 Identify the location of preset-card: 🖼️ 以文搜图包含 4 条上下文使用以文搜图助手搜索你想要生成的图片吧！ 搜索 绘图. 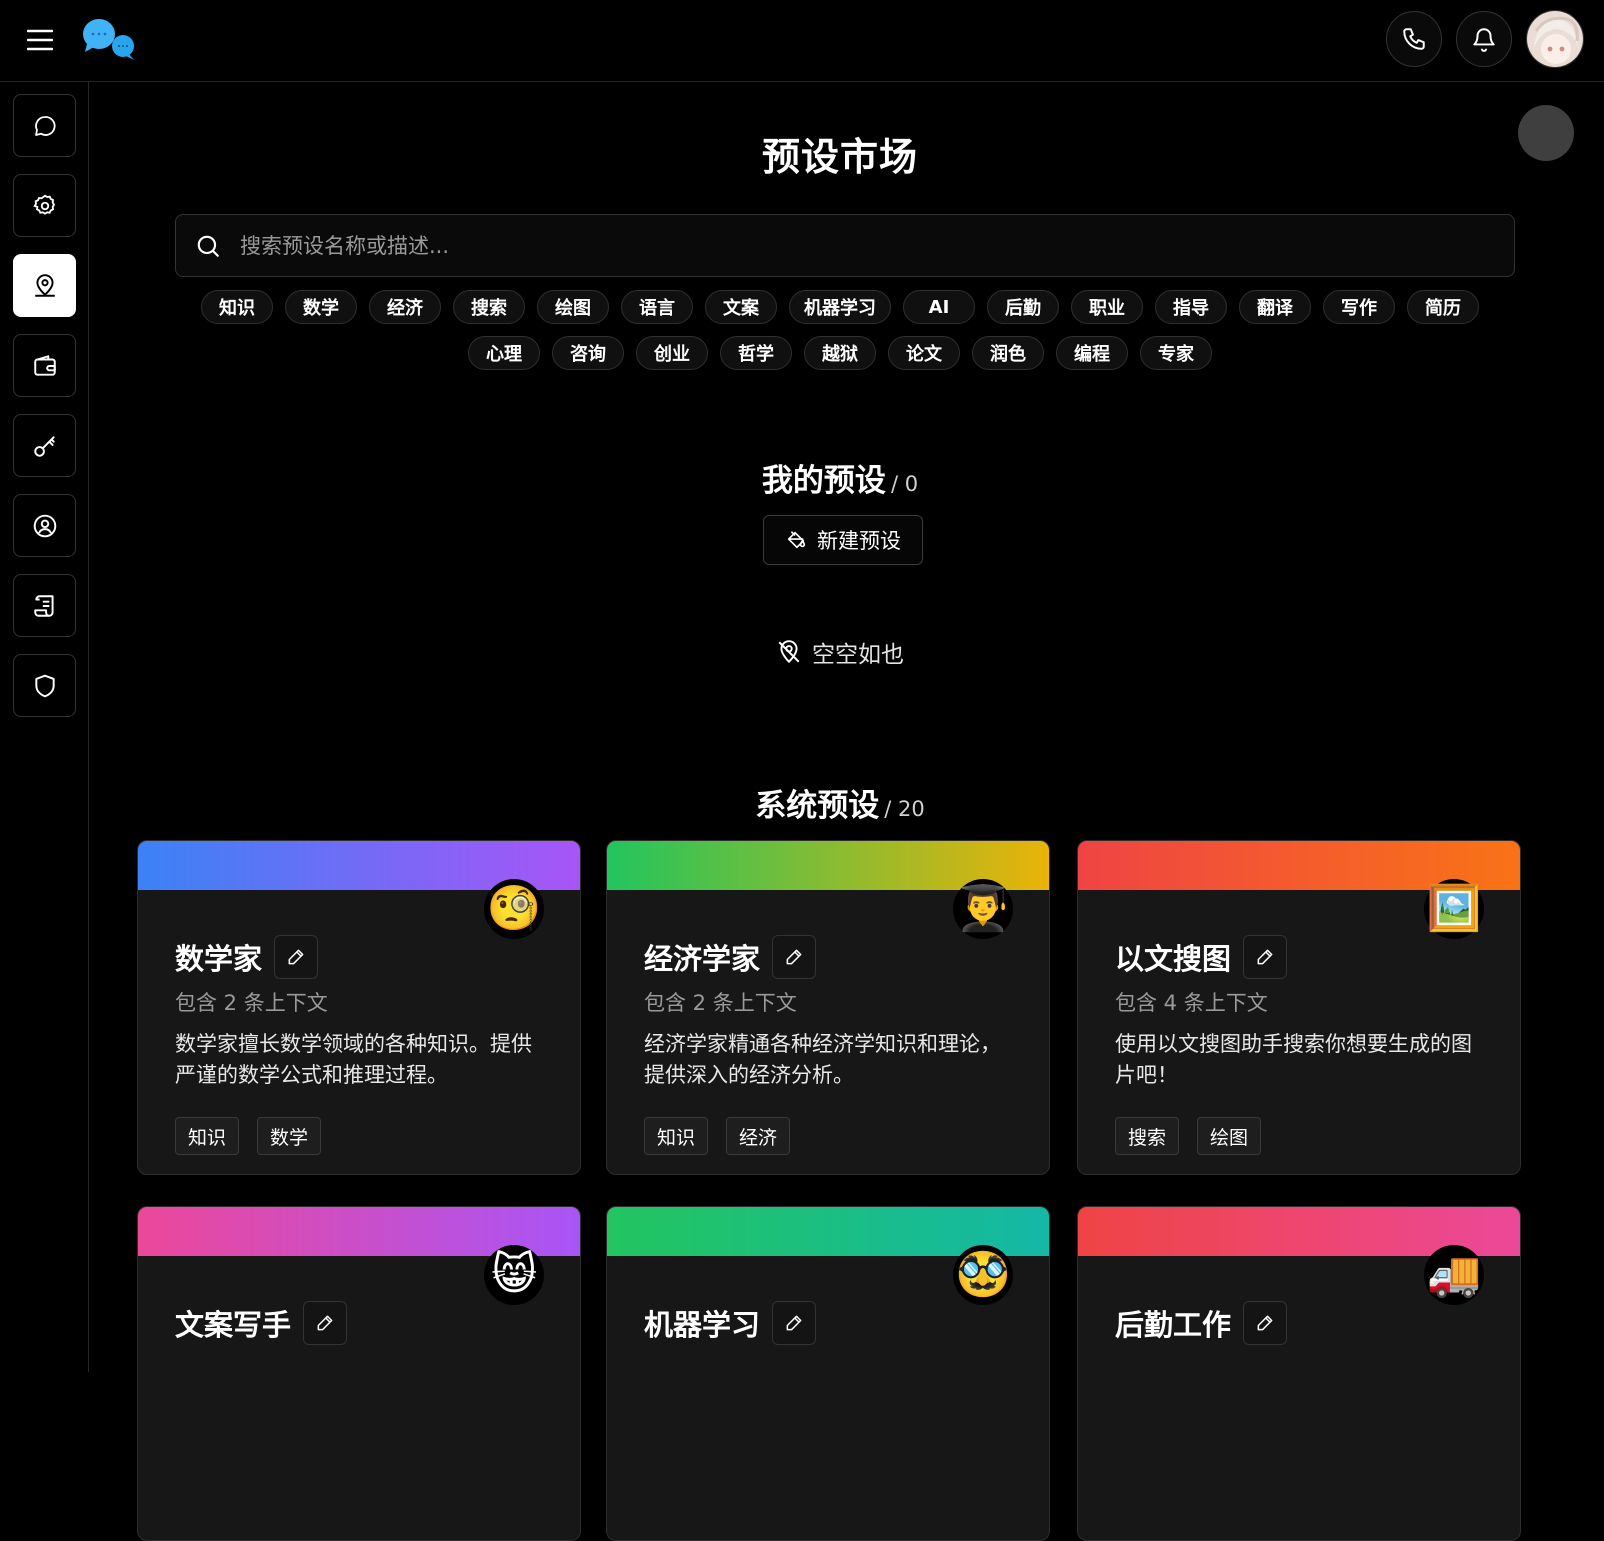
(1299, 1007).